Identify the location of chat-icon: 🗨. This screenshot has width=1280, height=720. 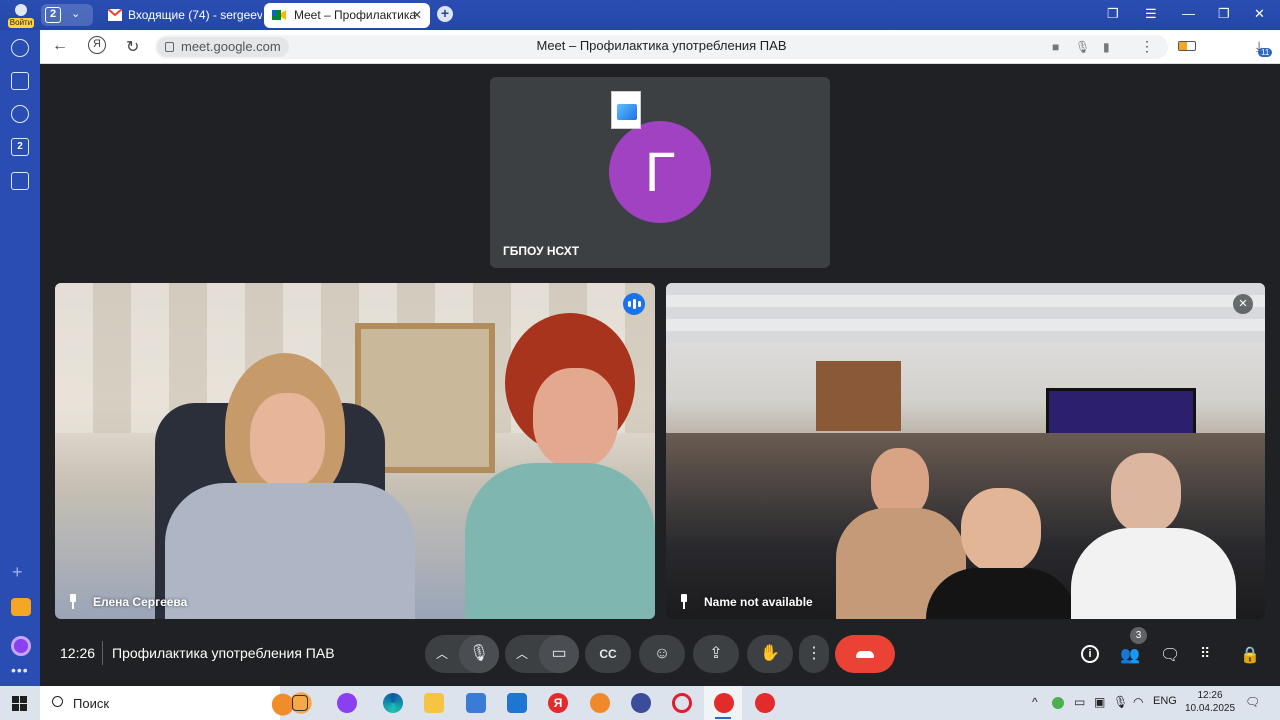
(1170, 655).